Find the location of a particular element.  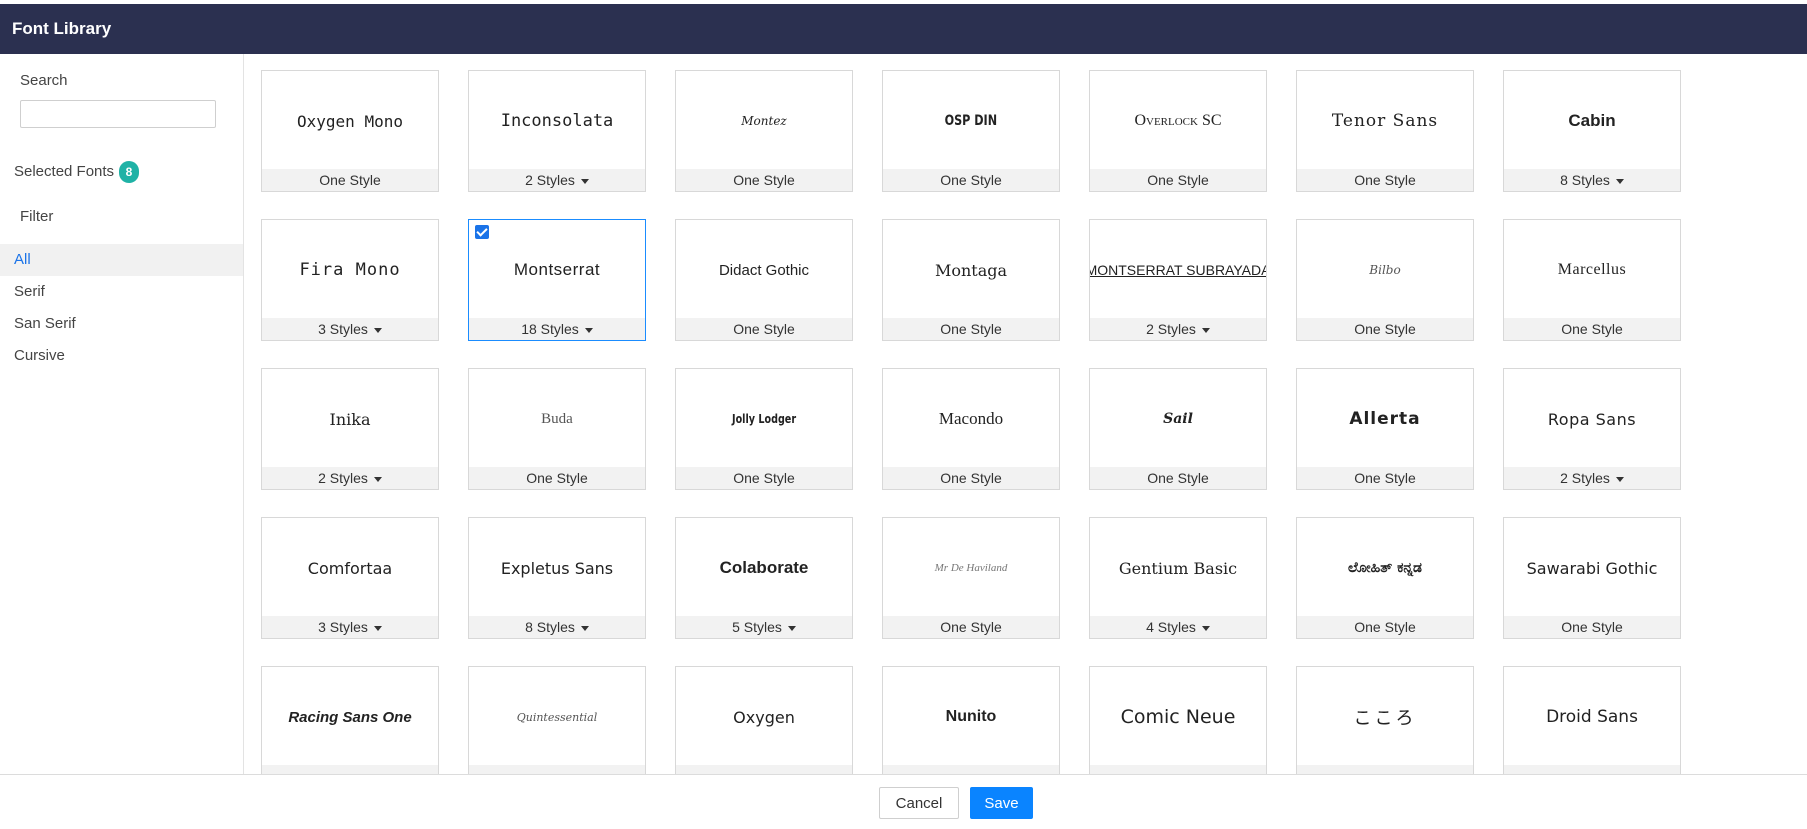

font-name: MONTSERRAT SUBRAYADA is located at coordinates (1178, 270).